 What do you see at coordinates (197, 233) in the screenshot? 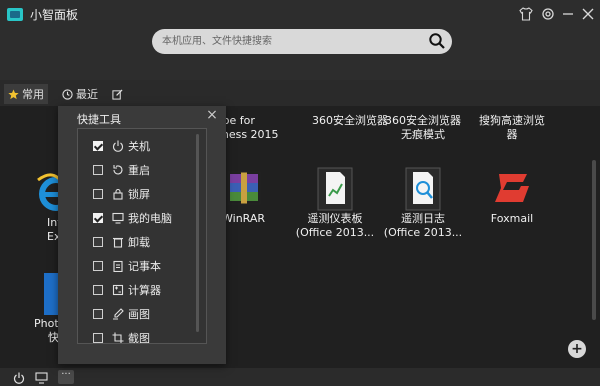
I see `popup-scrollbar` at bounding box center [197, 233].